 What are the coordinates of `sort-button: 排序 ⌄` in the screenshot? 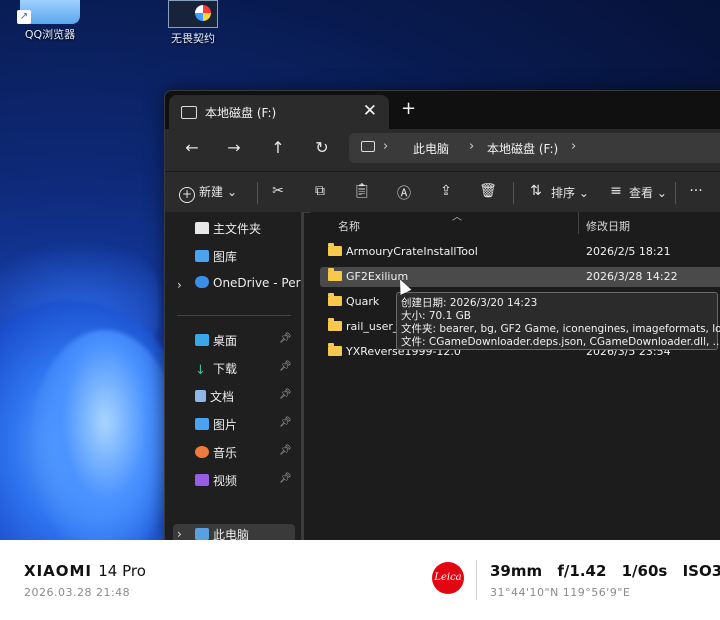 It's located at (570, 192).